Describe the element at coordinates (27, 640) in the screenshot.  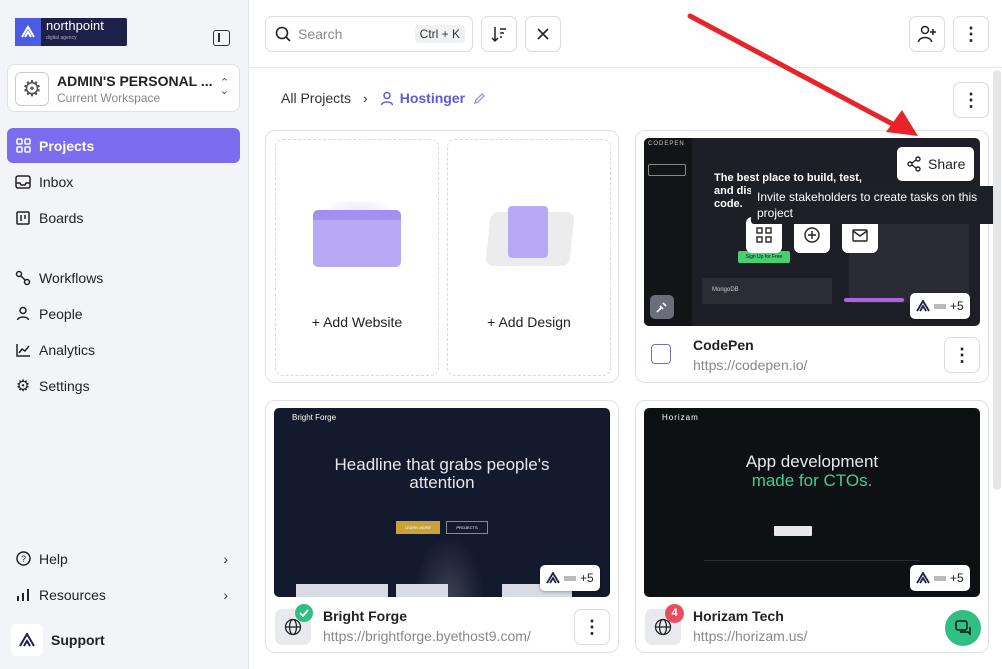
I see `support-logo-icon` at that location.